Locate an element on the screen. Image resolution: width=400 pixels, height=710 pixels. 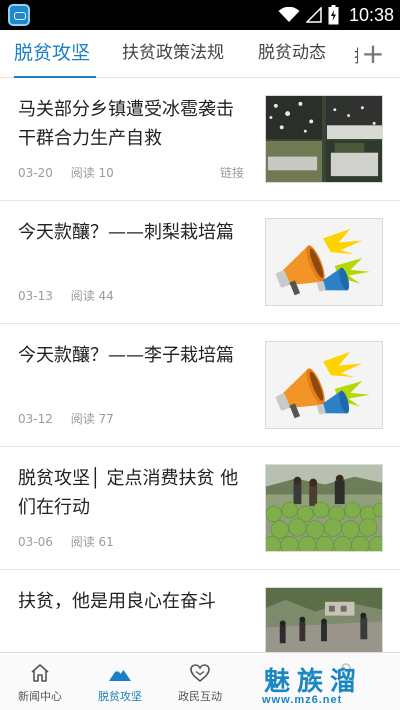
list-item: 扶贫，他是用良心在奋斗 is located at coordinates (200, 611).